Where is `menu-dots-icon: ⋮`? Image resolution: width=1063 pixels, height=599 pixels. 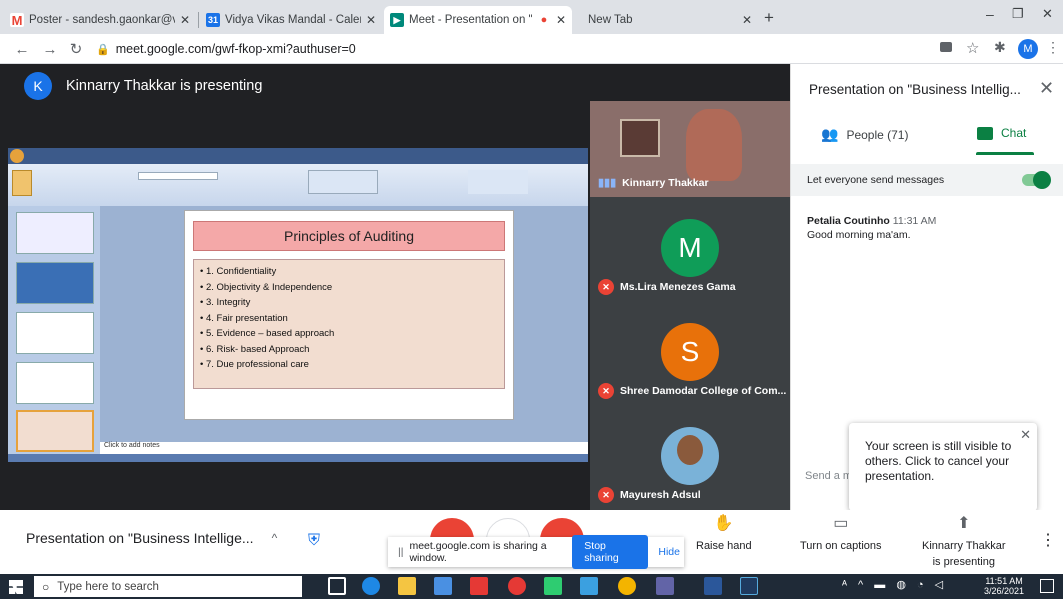
menu-dots-icon: ⋮ is located at coordinates (1053, 47).